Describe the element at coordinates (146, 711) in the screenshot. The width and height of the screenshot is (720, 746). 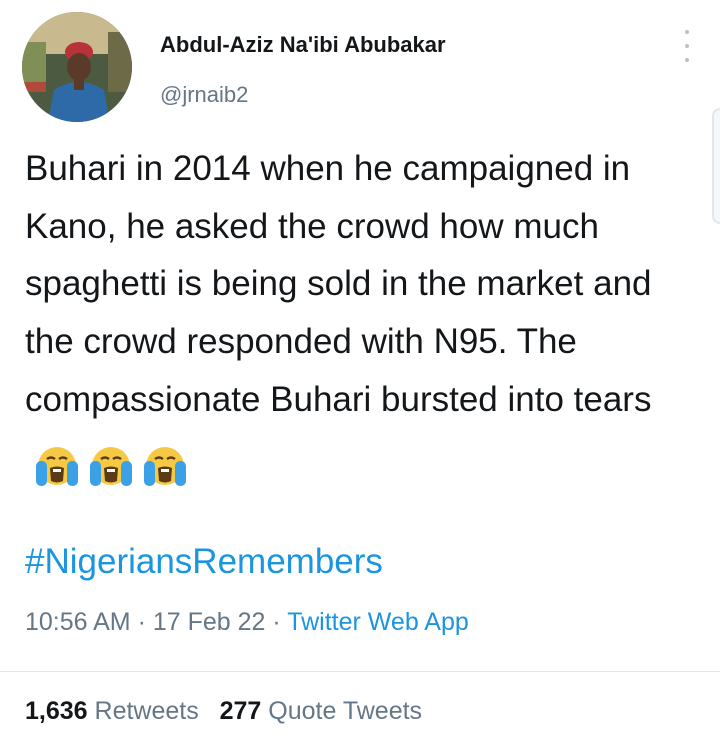
I see `retweets-label: Retweets` at that location.